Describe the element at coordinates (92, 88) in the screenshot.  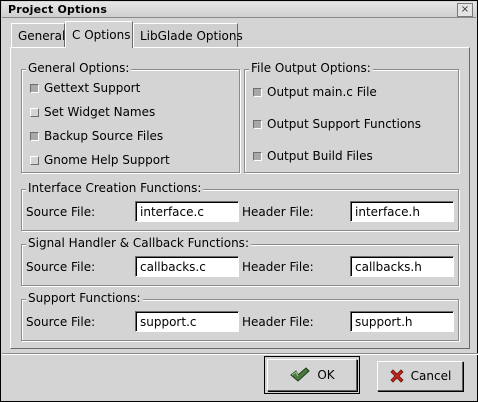
I see `checkbox-label: Gettext Support` at that location.